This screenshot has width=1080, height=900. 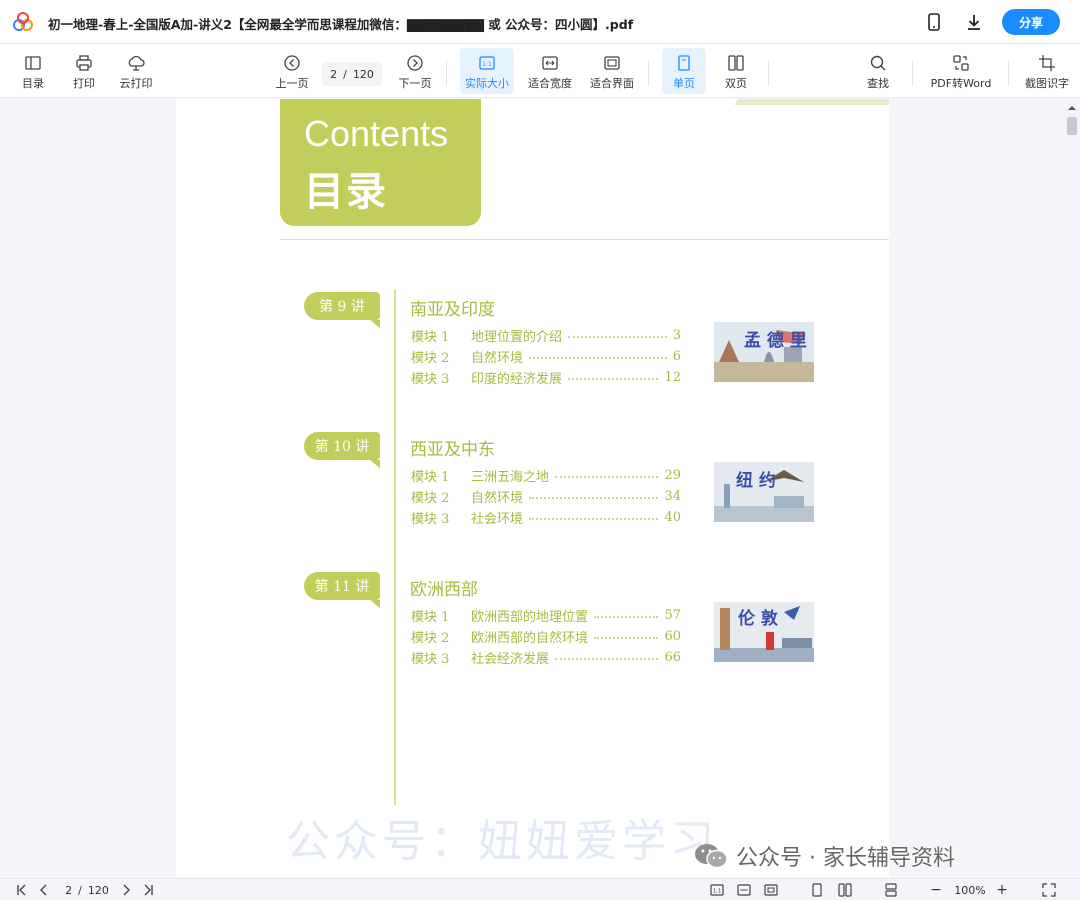 What do you see at coordinates (546, 475) in the screenshot?
I see `module-row: 模块 1 三洲五海之地 29` at bounding box center [546, 475].